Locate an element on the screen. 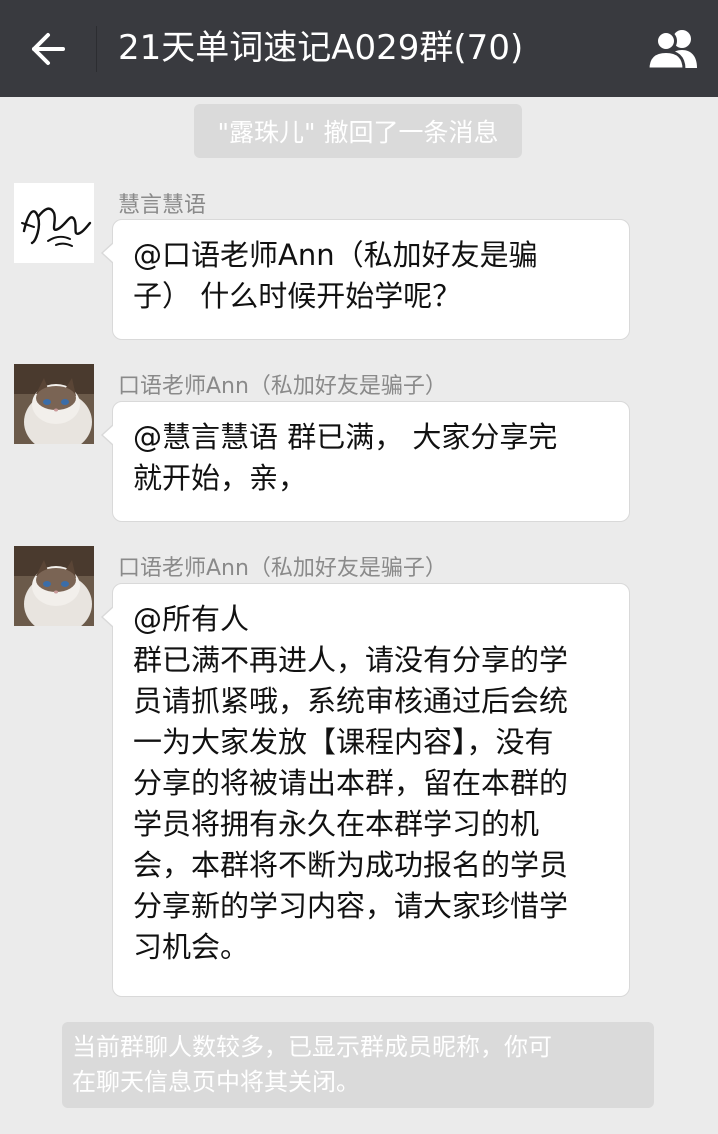 The width and height of the screenshot is (718, 1134). header-divider is located at coordinates (96, 49).